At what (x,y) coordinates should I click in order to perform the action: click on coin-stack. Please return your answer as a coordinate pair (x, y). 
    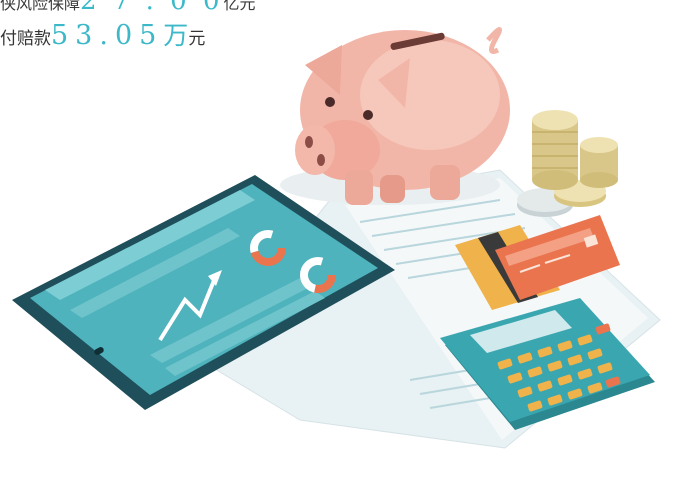
    Looking at the image, I should click on (567, 163).